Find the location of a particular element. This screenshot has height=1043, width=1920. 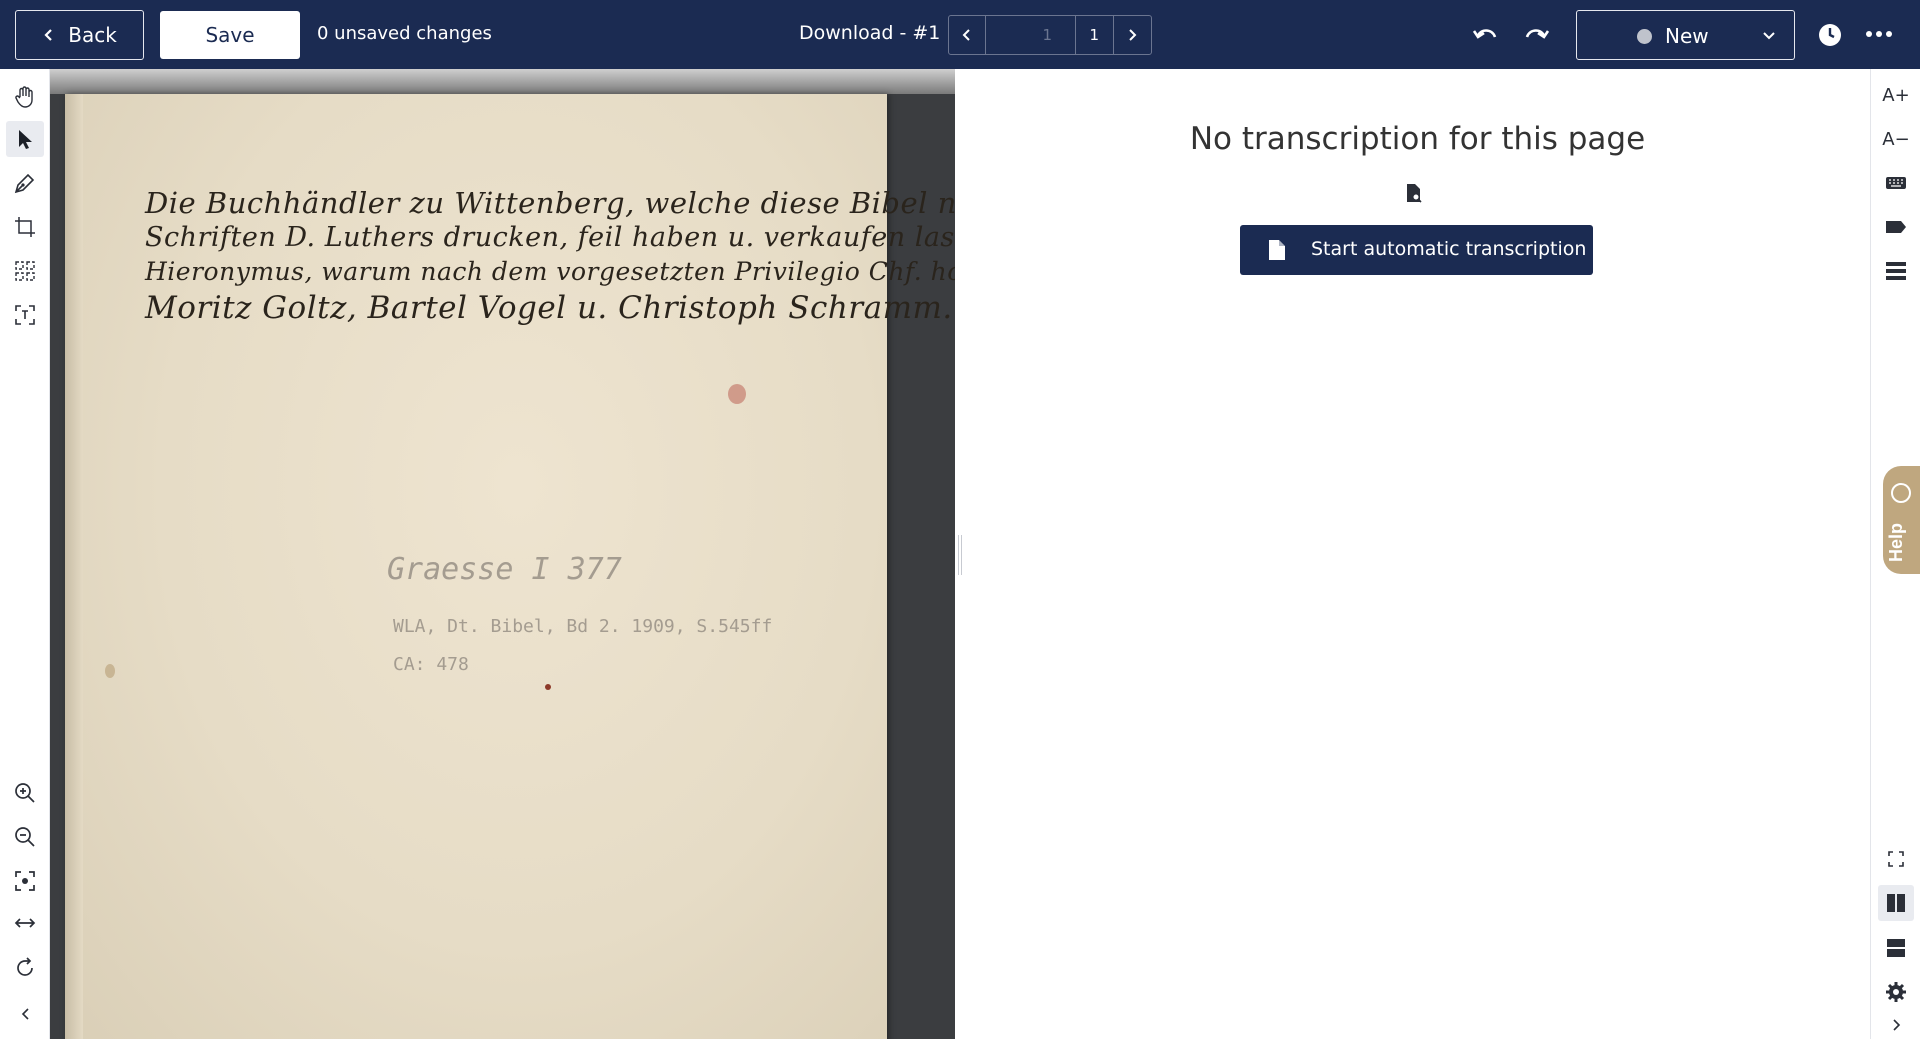

save-button: Save is located at coordinates (230, 35).